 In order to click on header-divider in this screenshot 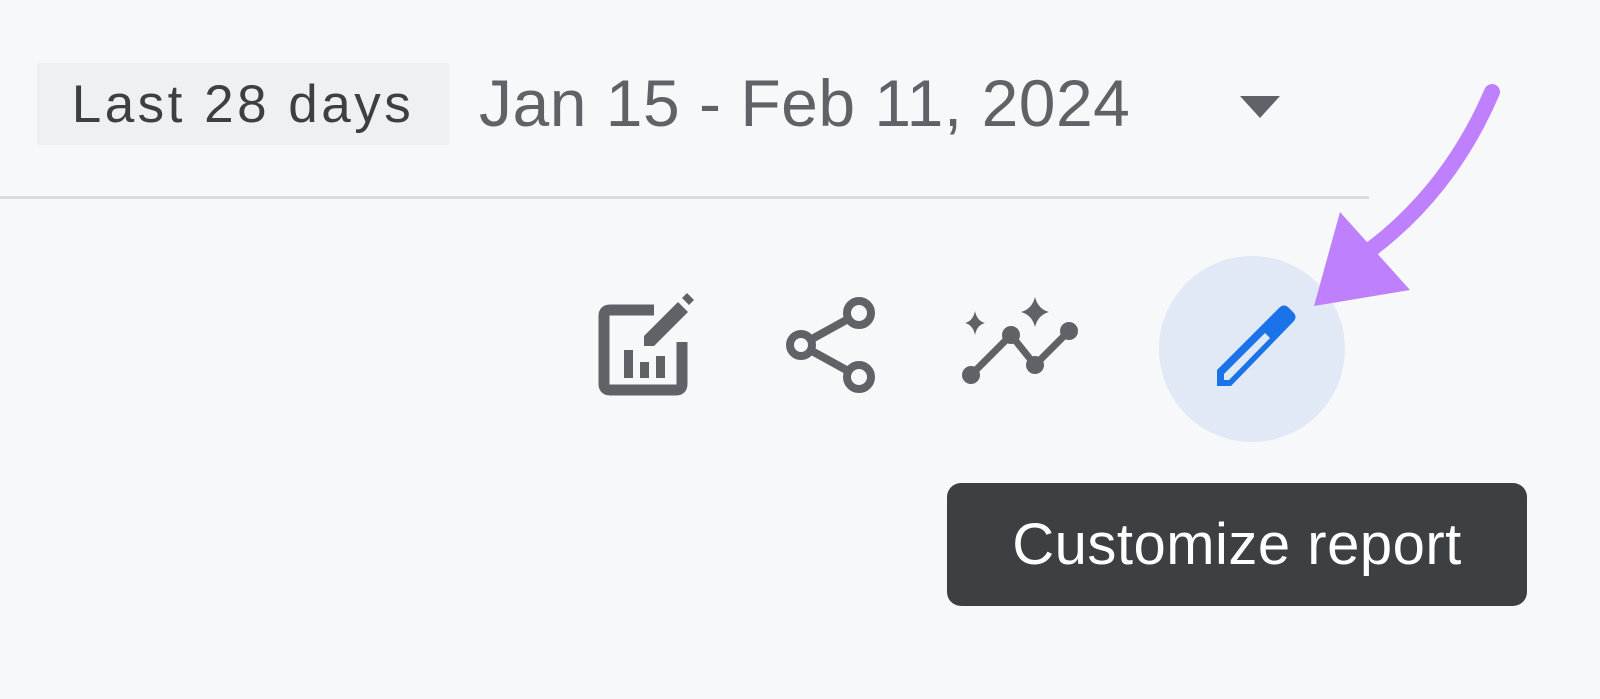, I will do `click(684, 197)`.